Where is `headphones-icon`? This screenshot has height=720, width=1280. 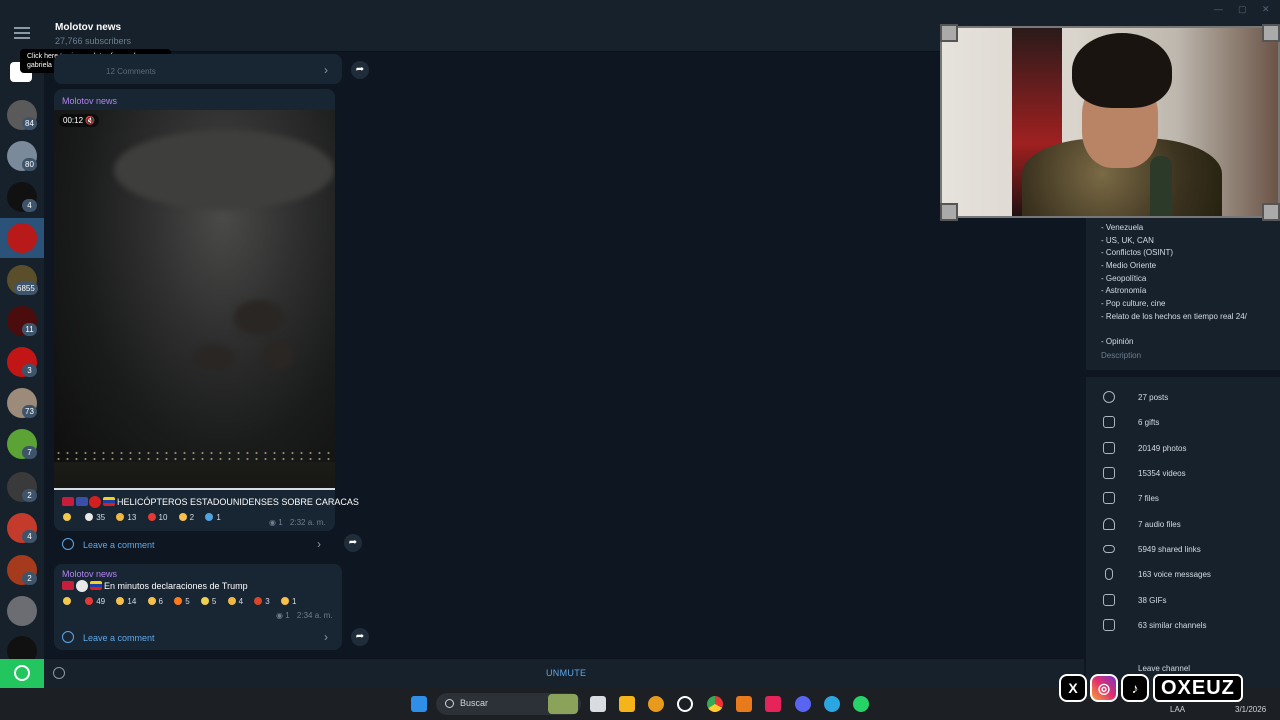
headphones-icon is located at coordinates (1109, 524).